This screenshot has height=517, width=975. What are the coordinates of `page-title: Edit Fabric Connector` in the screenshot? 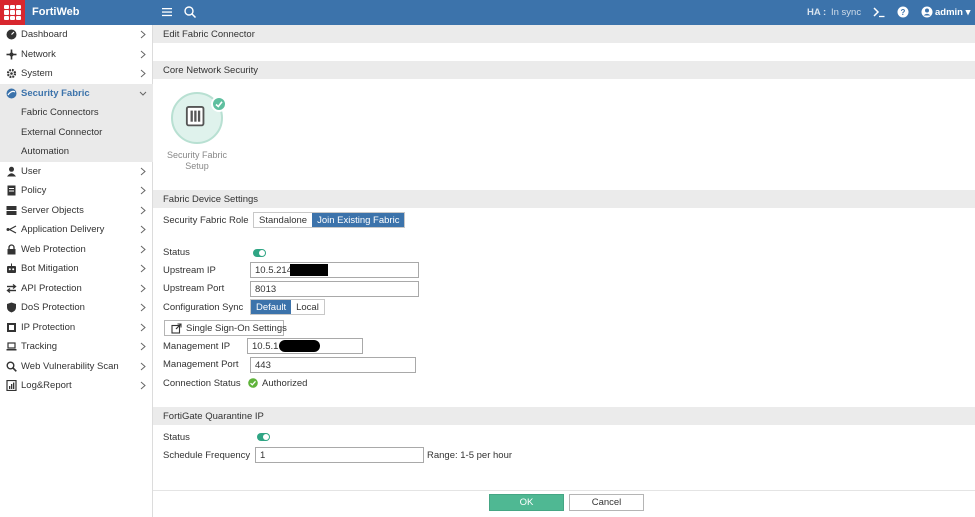 It's located at (209, 34).